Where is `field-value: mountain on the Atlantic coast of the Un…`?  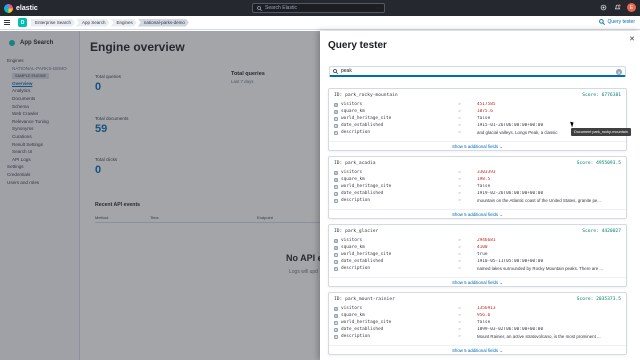
field-value: mountain on the Atlantic coast of the Un… is located at coordinates (539, 200).